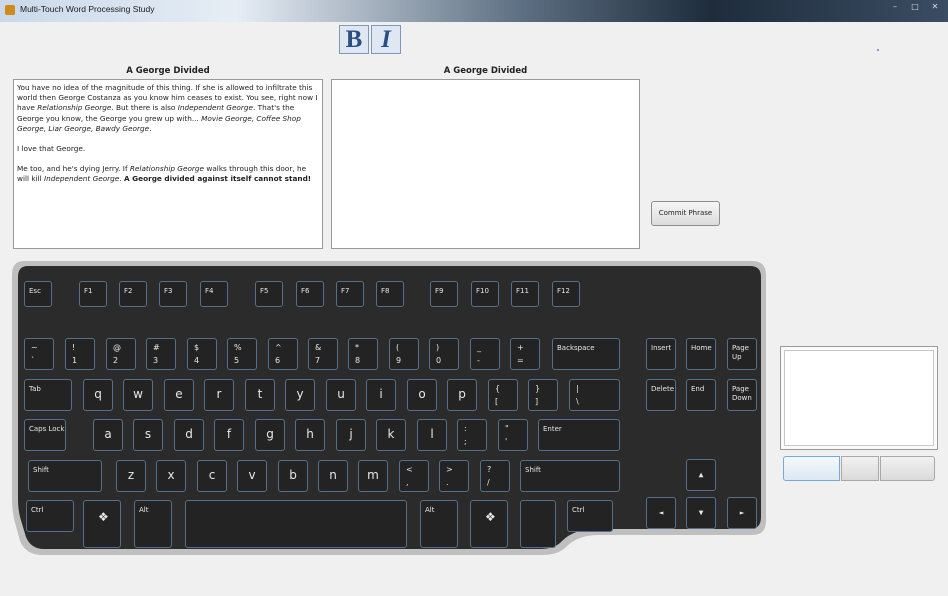 Image resolution: width=948 pixels, height=596 pixels. I want to click on key-left: ◄, so click(661, 513).